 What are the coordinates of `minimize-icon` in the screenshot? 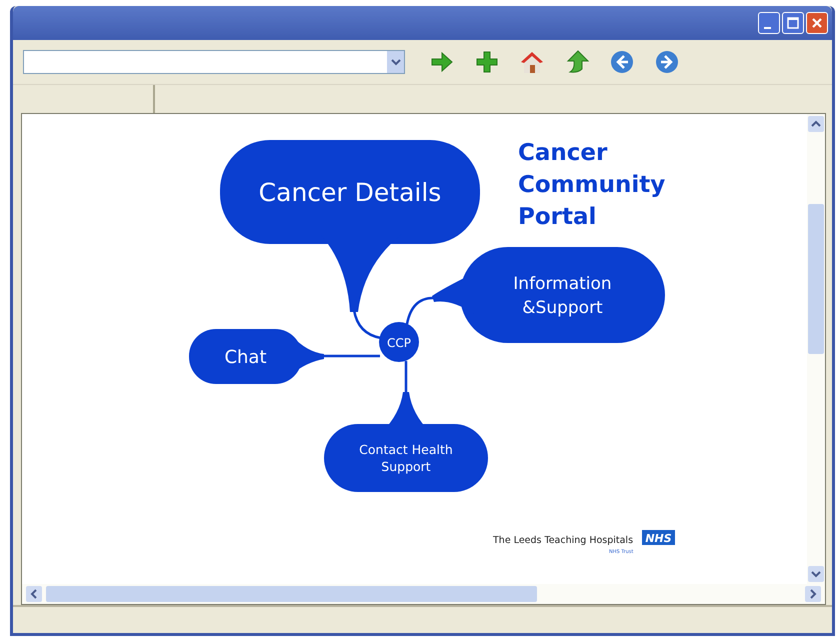 It's located at (767, 28).